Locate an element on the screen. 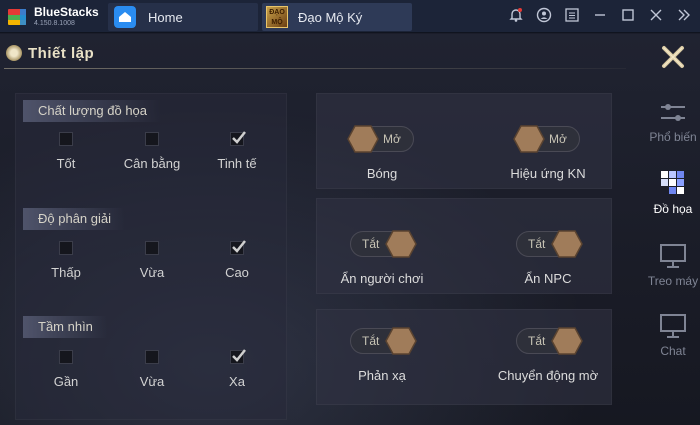 Image resolution: width=700 pixels, height=425 pixels. nav-idle: Treo máy is located at coordinates (670, 265).